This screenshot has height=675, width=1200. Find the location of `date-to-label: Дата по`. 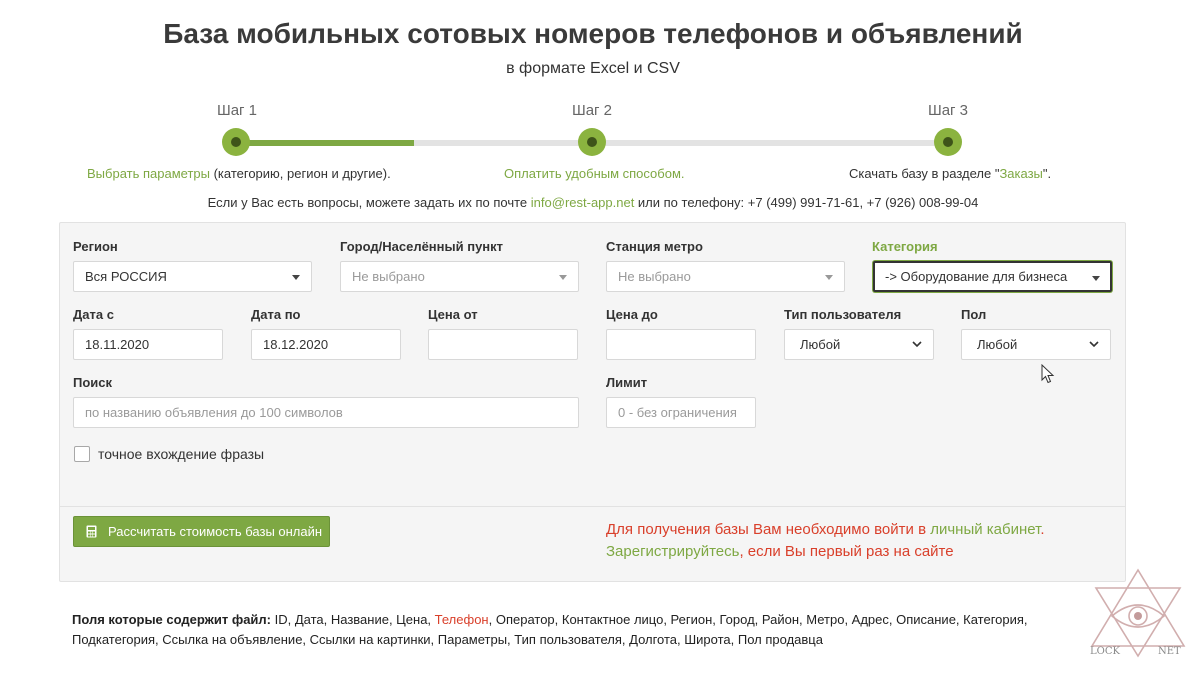

date-to-label: Дата по is located at coordinates (276, 314).